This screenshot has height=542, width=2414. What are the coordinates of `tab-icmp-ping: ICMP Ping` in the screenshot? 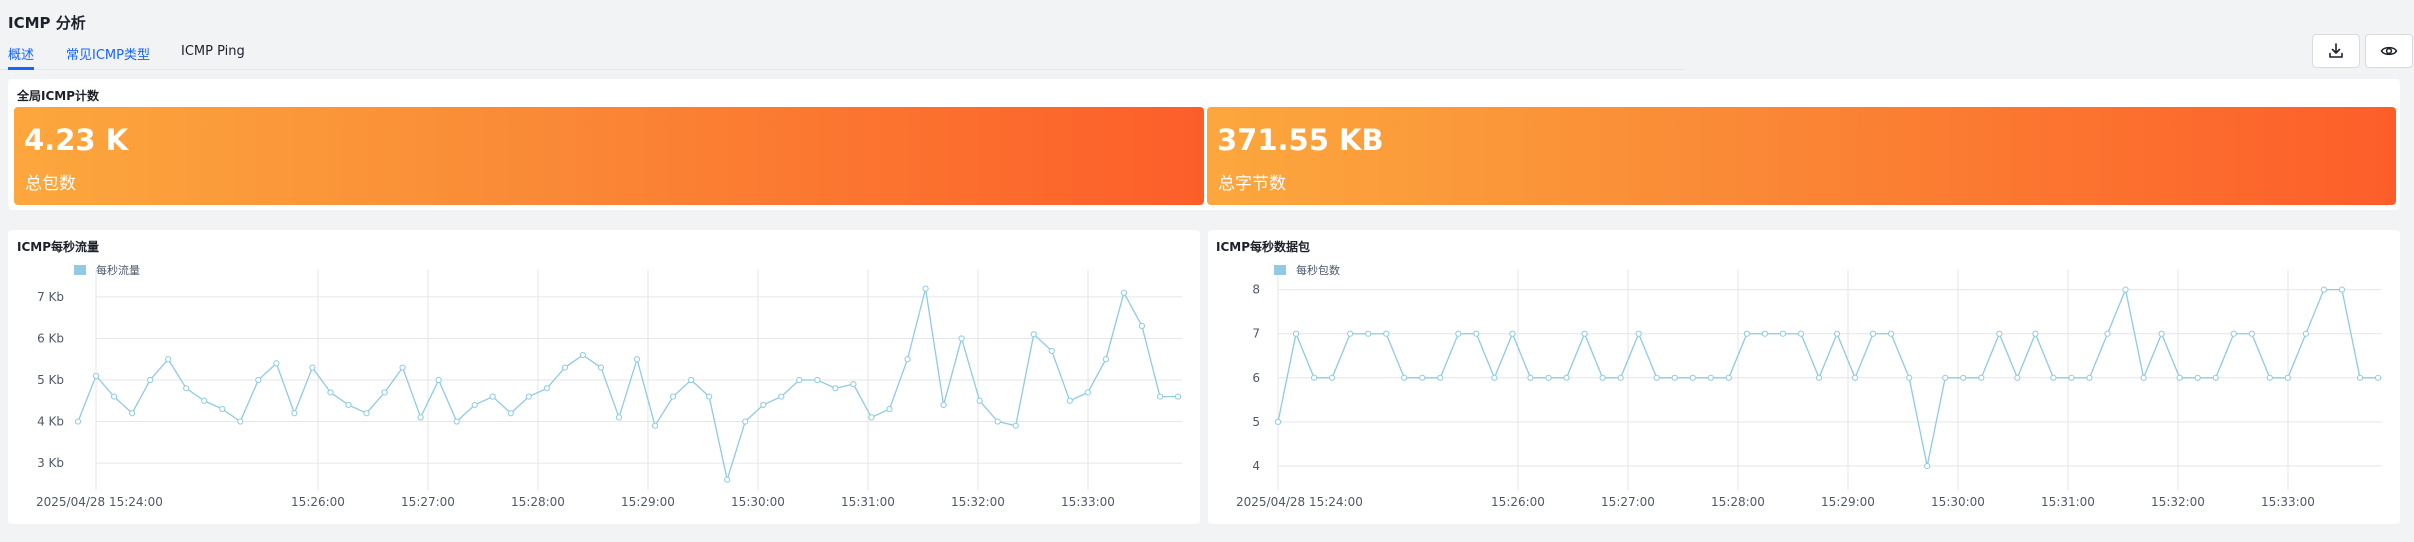 It's located at (213, 51).